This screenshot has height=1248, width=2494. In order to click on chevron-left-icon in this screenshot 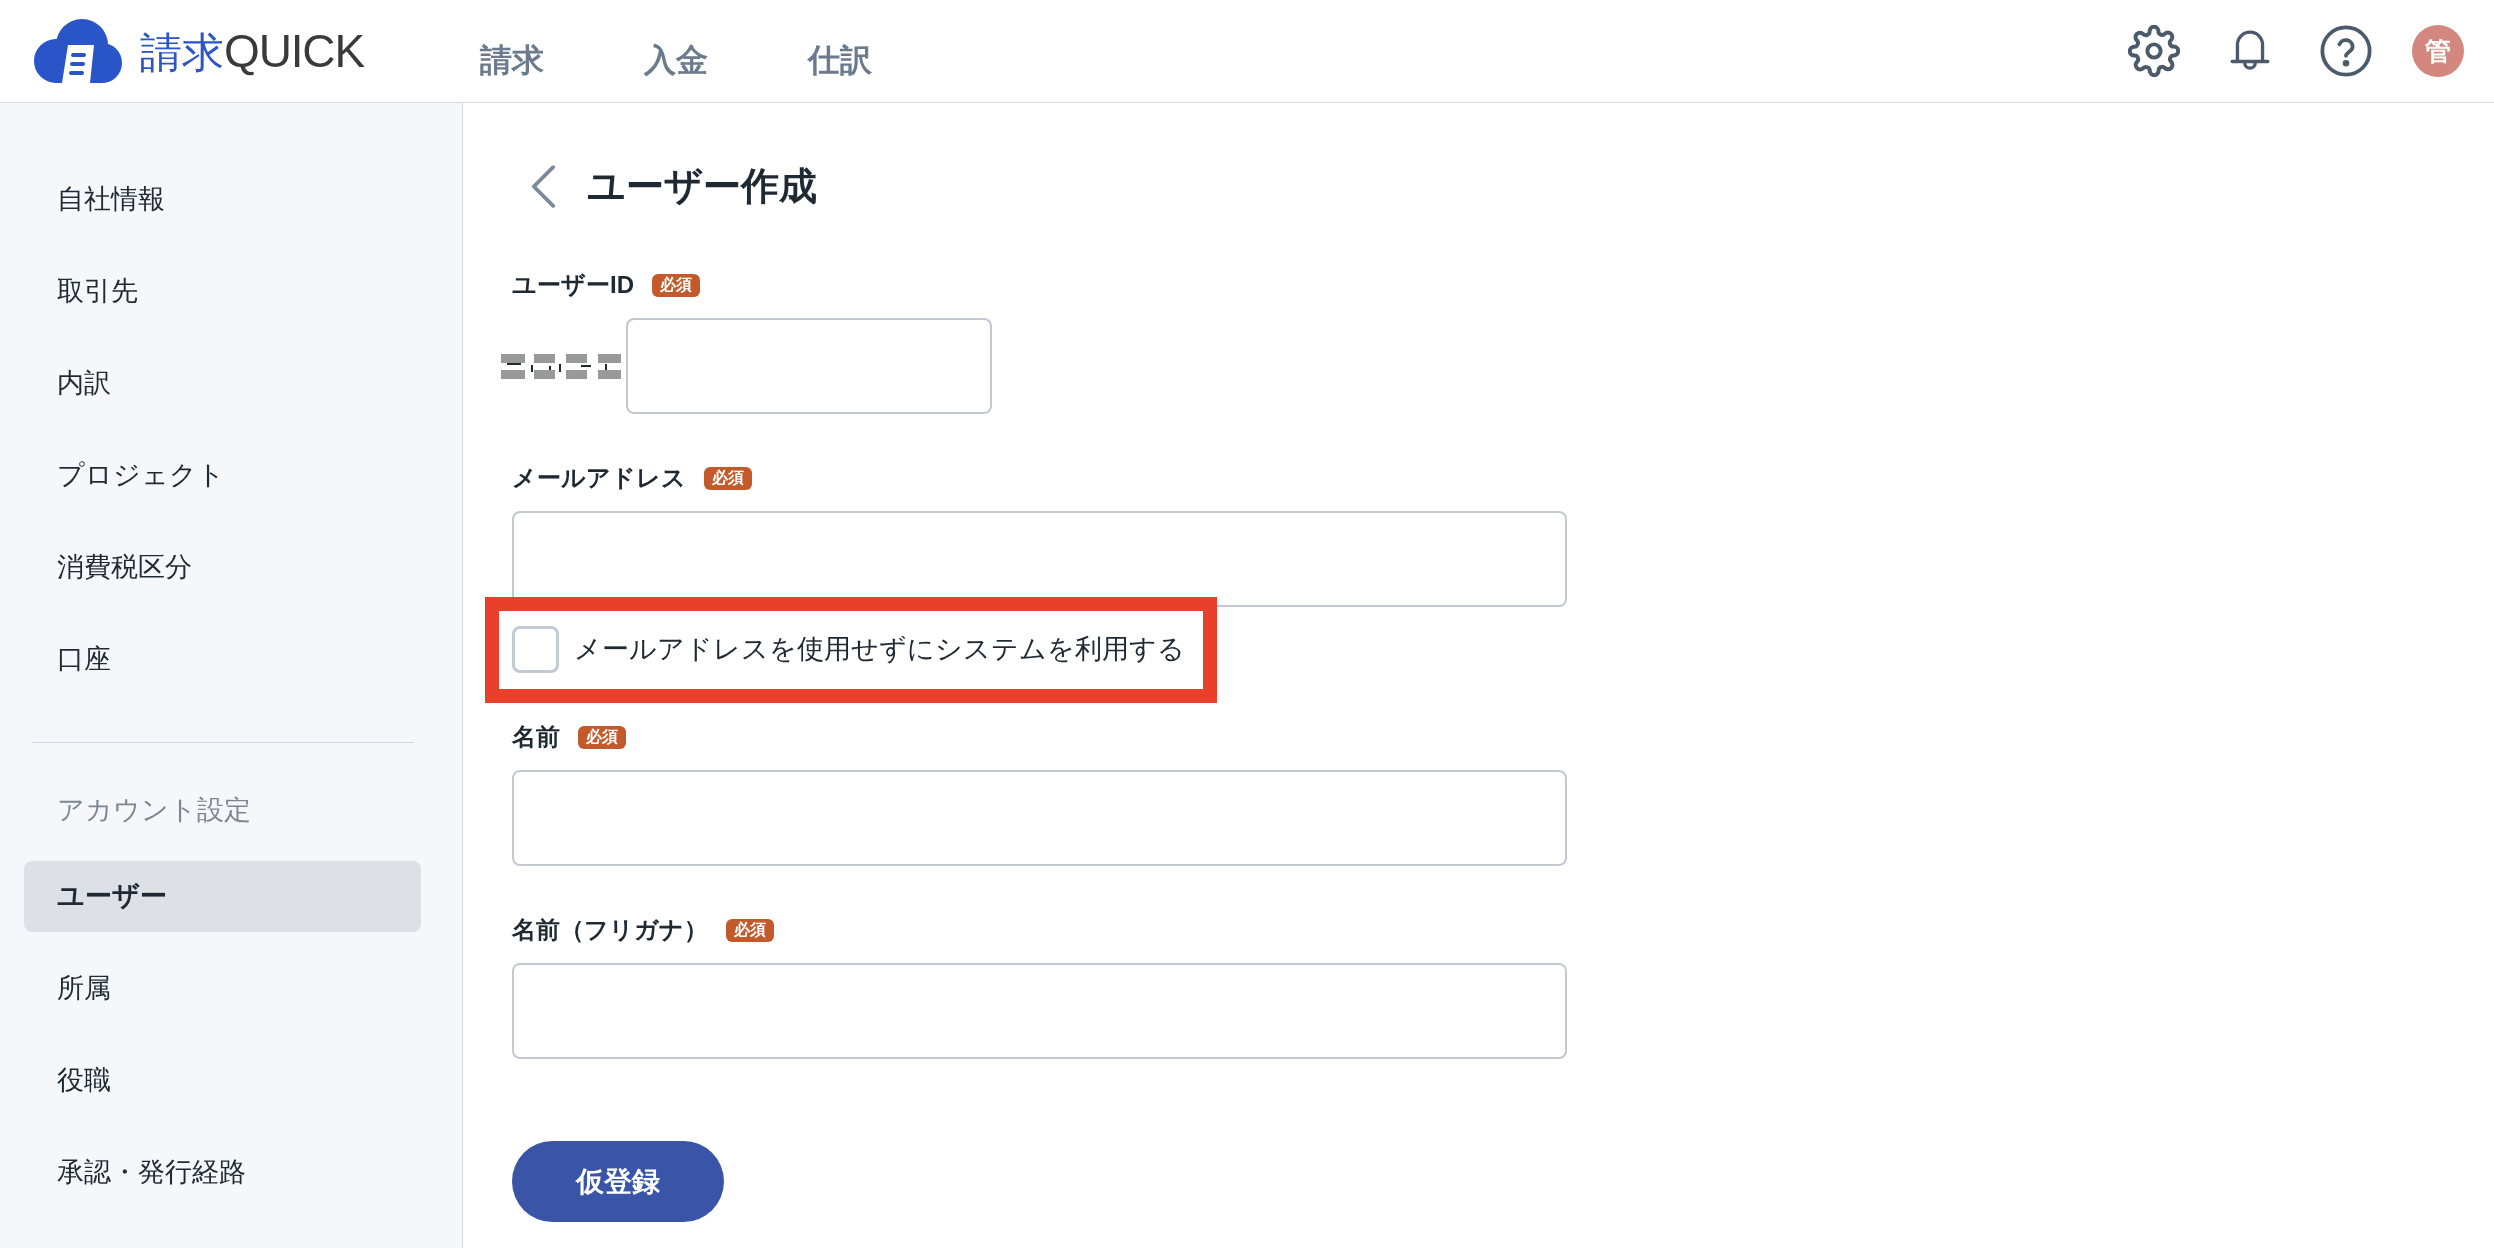, I will do `click(543, 186)`.